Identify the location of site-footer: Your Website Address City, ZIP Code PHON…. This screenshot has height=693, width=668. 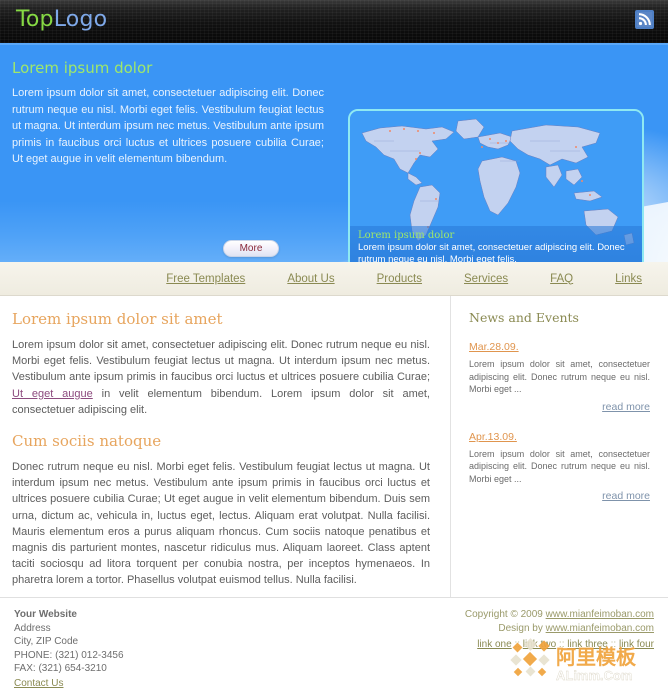
(334, 643).